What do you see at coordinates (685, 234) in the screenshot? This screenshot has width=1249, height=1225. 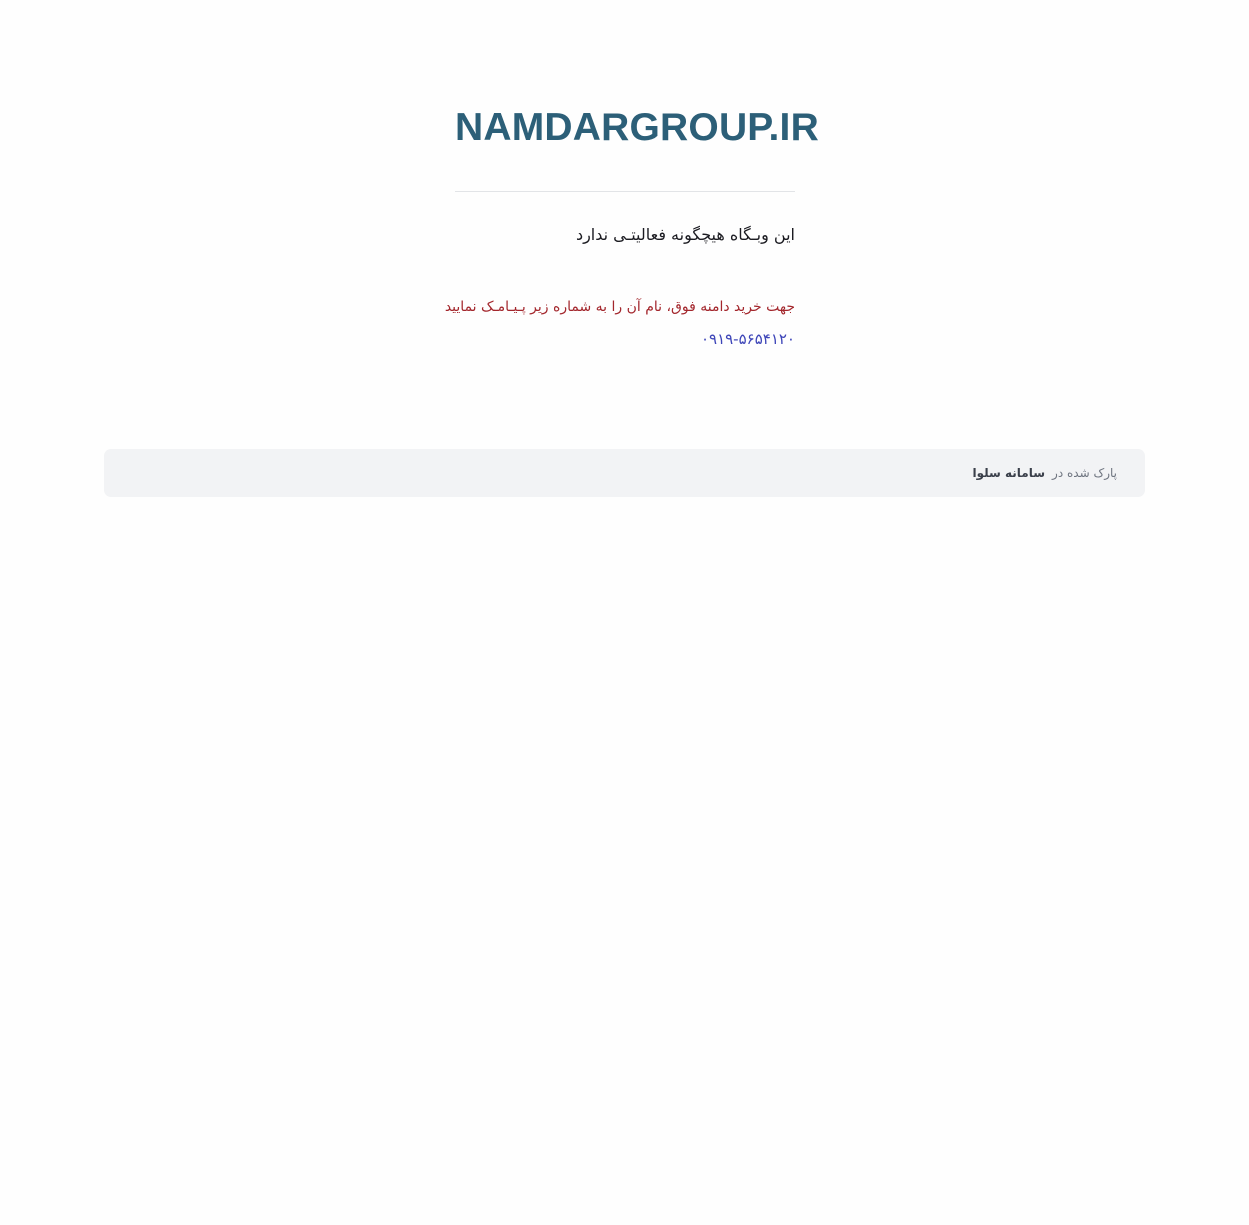 I see `inactive-message: این وبـگاه هیچگونه فعالیتـی ندارد` at bounding box center [685, 234].